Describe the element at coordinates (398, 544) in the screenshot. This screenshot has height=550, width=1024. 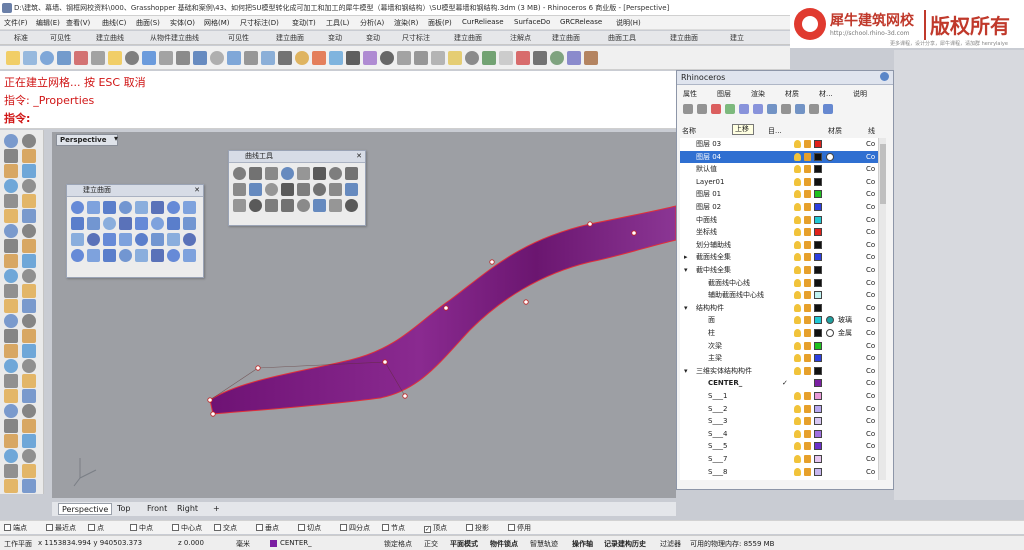
I see `status-grid-snap: 锁定格点` at that location.